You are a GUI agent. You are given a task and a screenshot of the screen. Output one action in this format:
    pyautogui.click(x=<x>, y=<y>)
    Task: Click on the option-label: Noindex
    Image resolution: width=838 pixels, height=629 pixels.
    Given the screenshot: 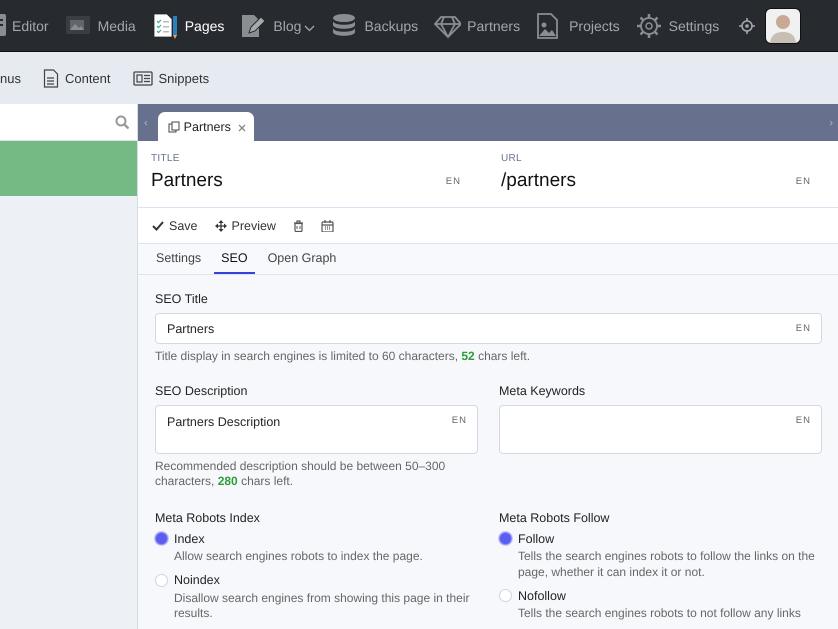 What is the action you would take?
    pyautogui.click(x=197, y=580)
    